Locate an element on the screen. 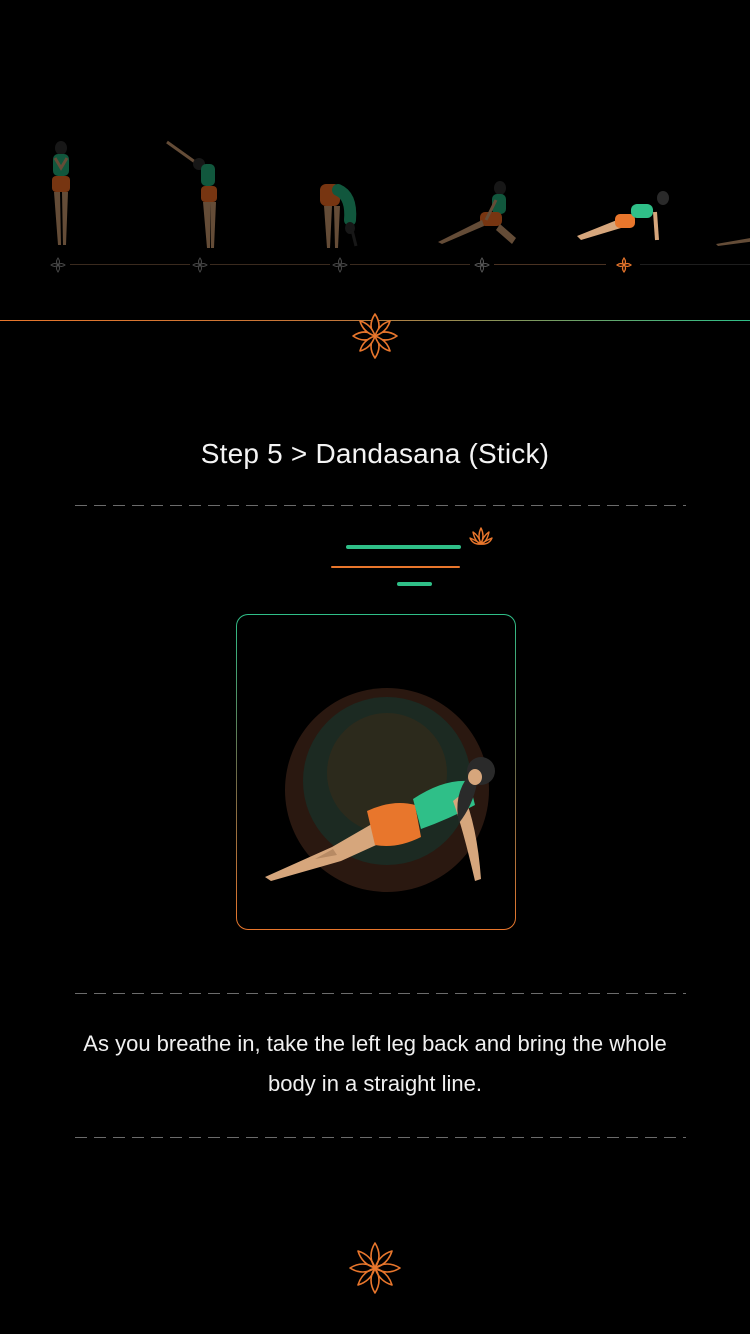  timeline-node-2-icon is located at coordinates (200, 265).